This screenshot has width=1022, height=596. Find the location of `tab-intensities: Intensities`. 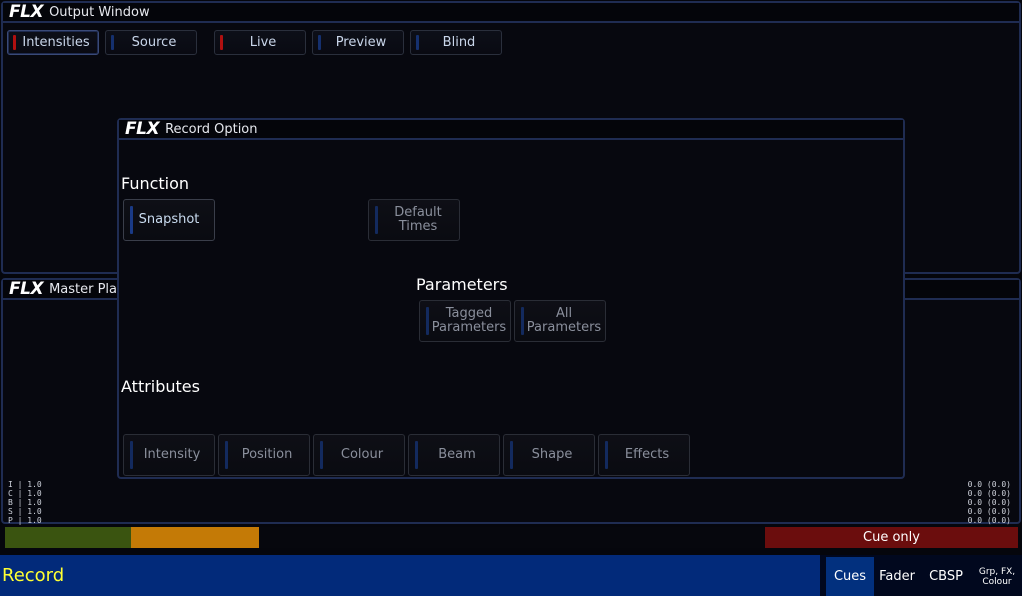

tab-intensities: Intensities is located at coordinates (53, 42).